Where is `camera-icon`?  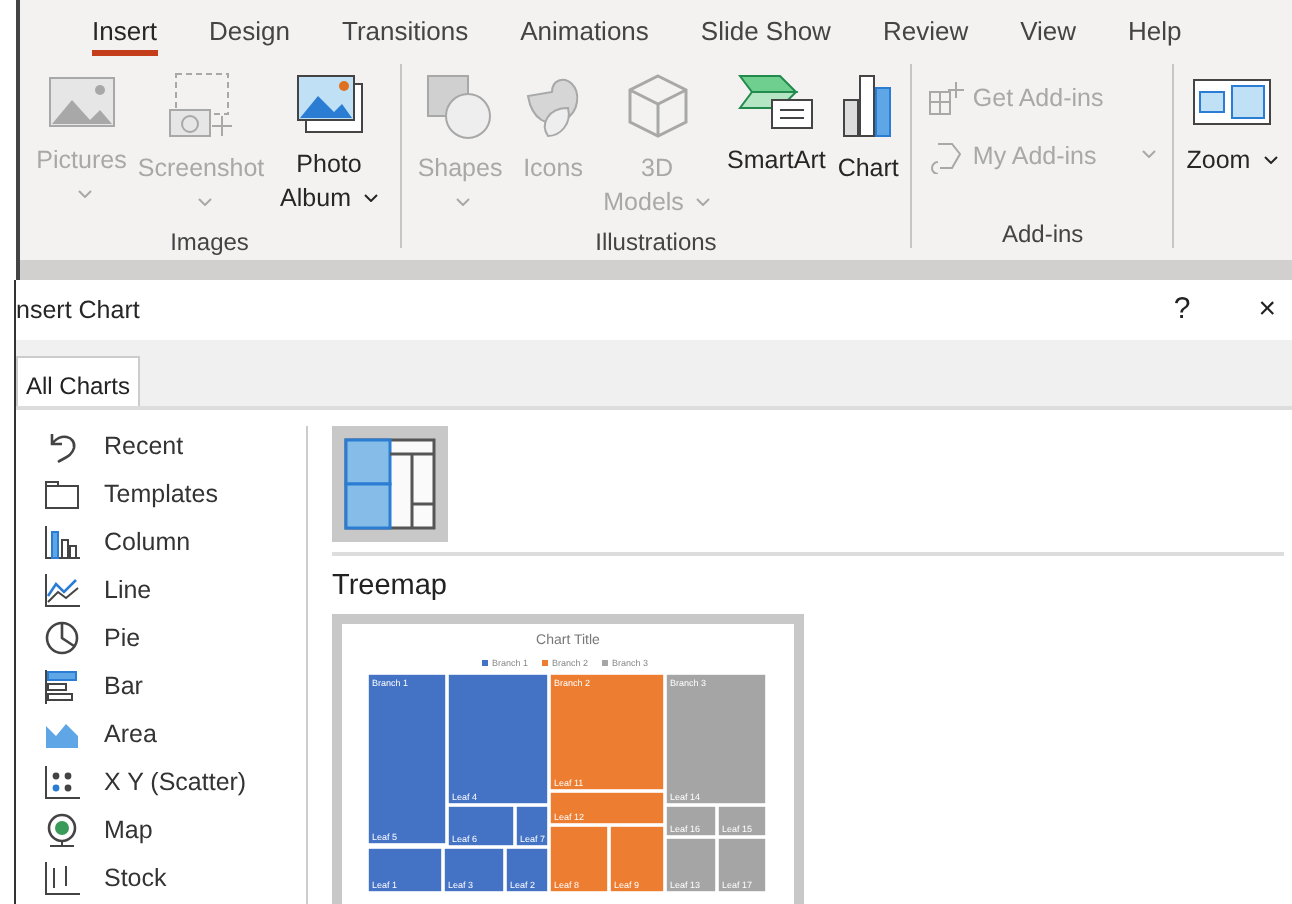 camera-icon is located at coordinates (201, 106).